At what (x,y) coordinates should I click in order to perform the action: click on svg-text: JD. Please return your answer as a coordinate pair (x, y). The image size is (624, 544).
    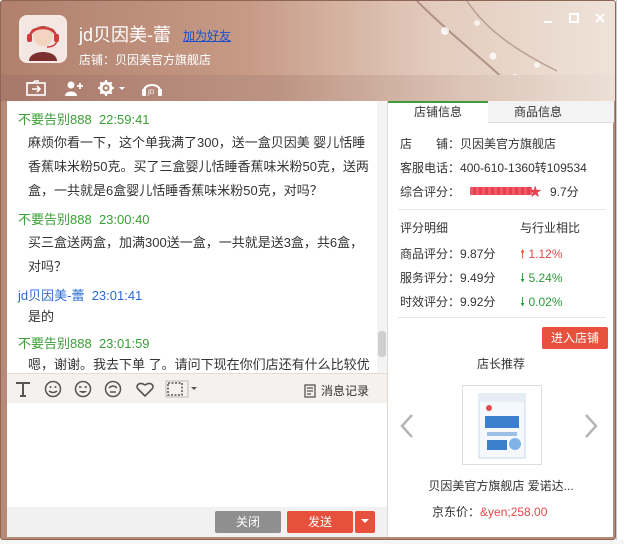
    Looking at the image, I should click on (151, 92).